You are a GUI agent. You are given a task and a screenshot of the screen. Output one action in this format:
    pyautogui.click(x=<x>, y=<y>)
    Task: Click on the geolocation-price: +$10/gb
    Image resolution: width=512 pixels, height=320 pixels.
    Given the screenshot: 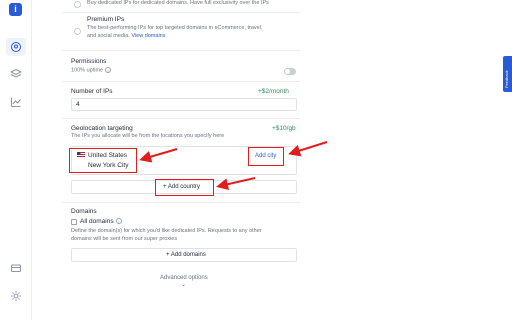 What is the action you would take?
    pyautogui.click(x=284, y=128)
    